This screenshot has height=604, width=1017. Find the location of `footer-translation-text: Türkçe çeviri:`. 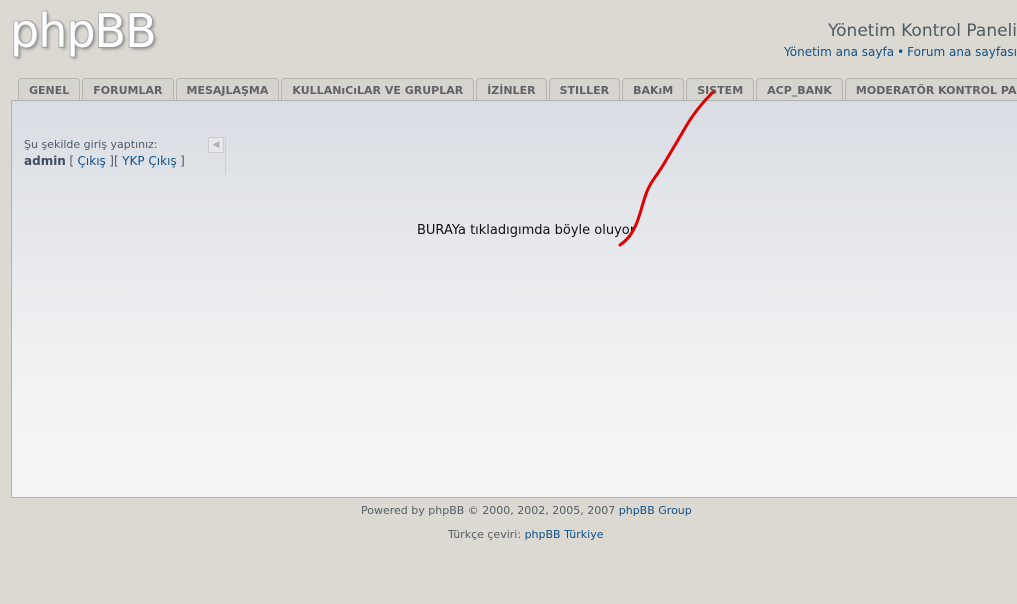

footer-translation-text: Türkçe çeviri: is located at coordinates (485, 534).